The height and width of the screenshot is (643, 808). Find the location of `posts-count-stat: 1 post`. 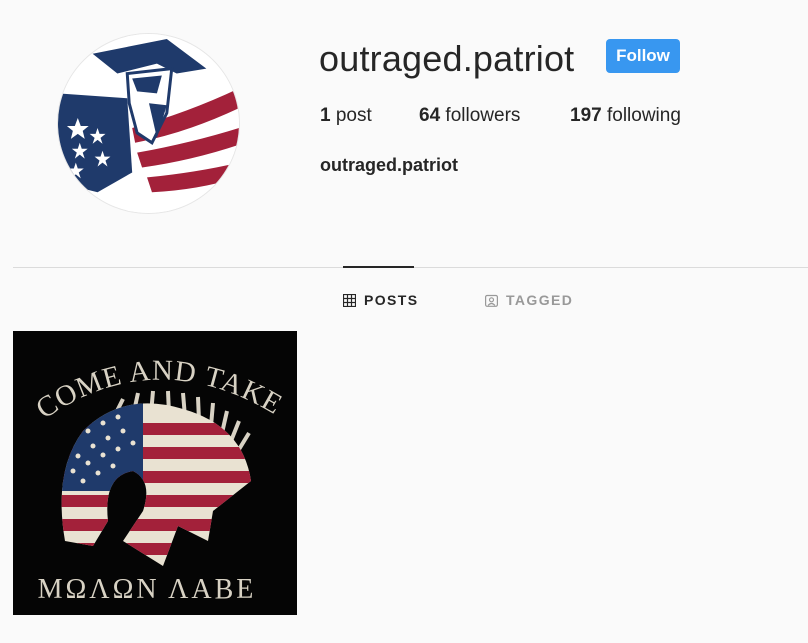

posts-count-stat: 1 post is located at coordinates (346, 116).